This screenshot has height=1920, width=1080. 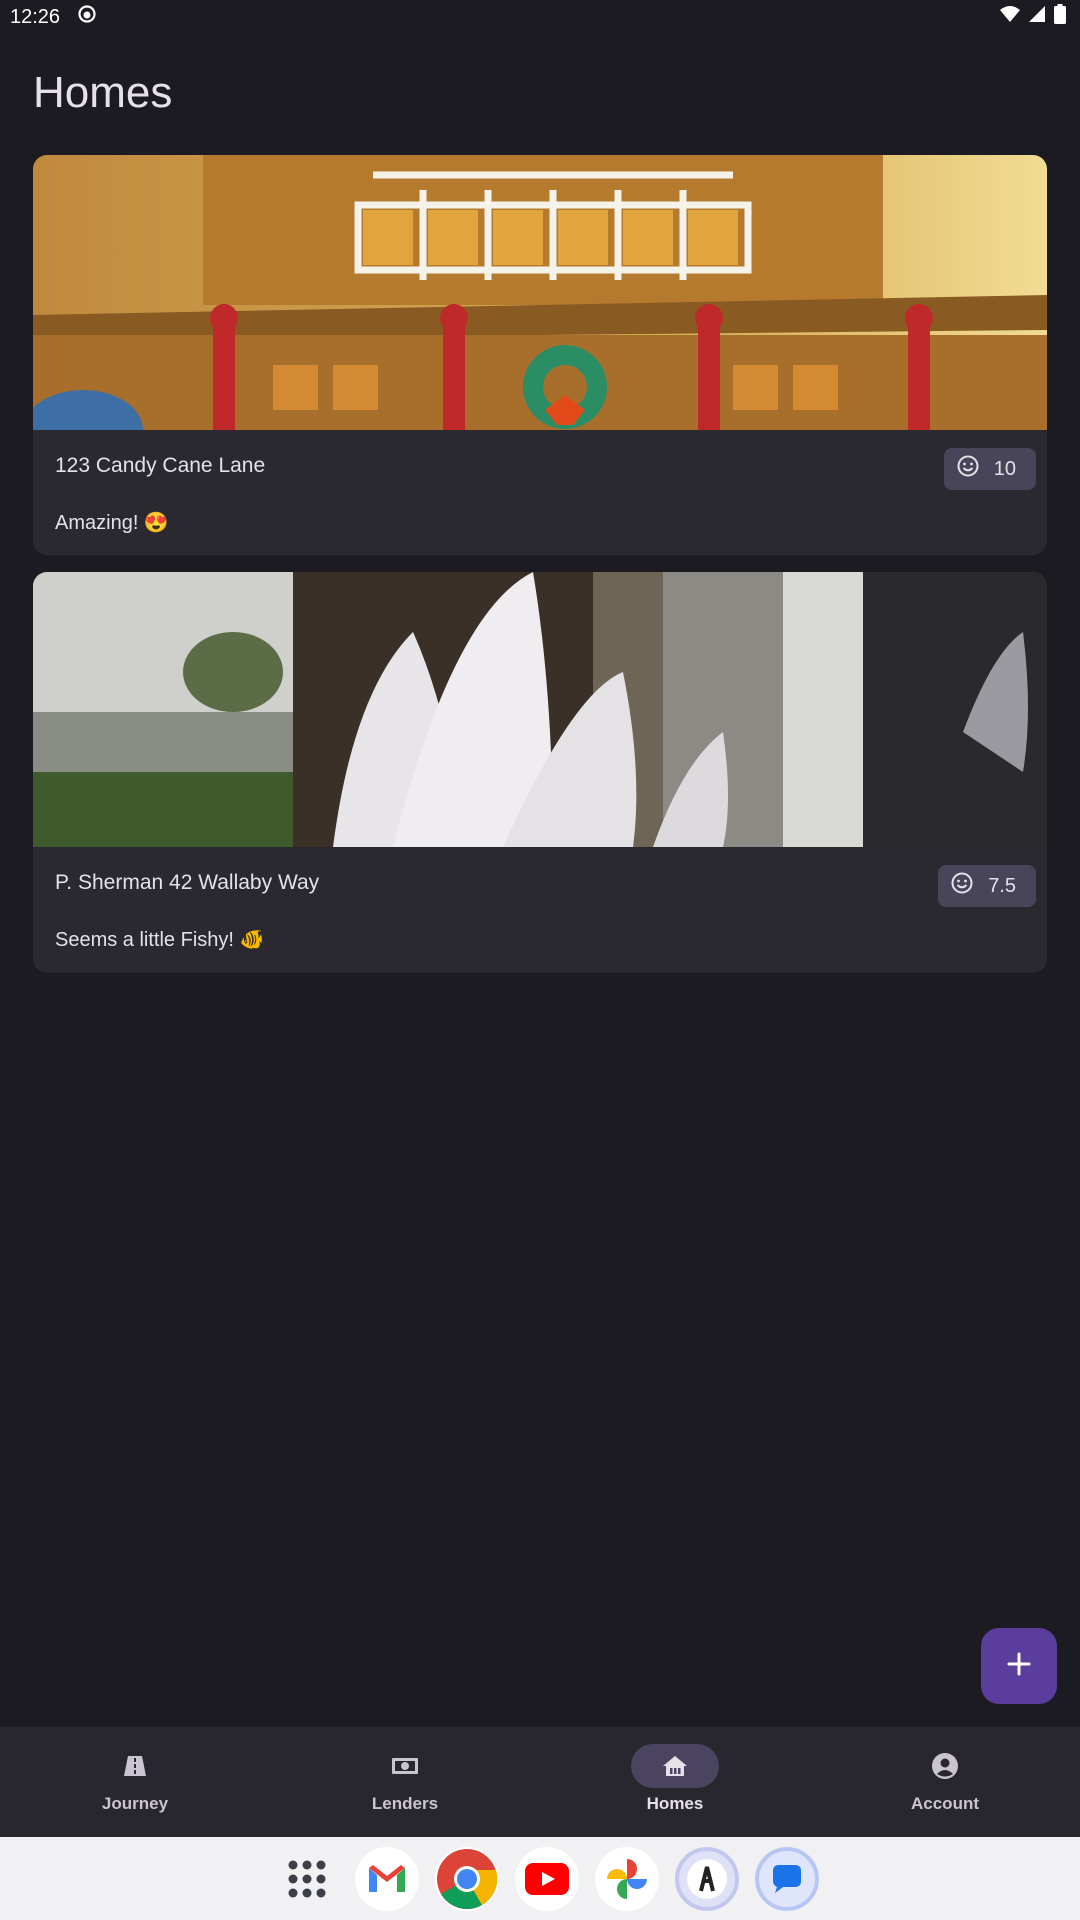 I want to click on app-notification-icon, so click(x=87, y=17).